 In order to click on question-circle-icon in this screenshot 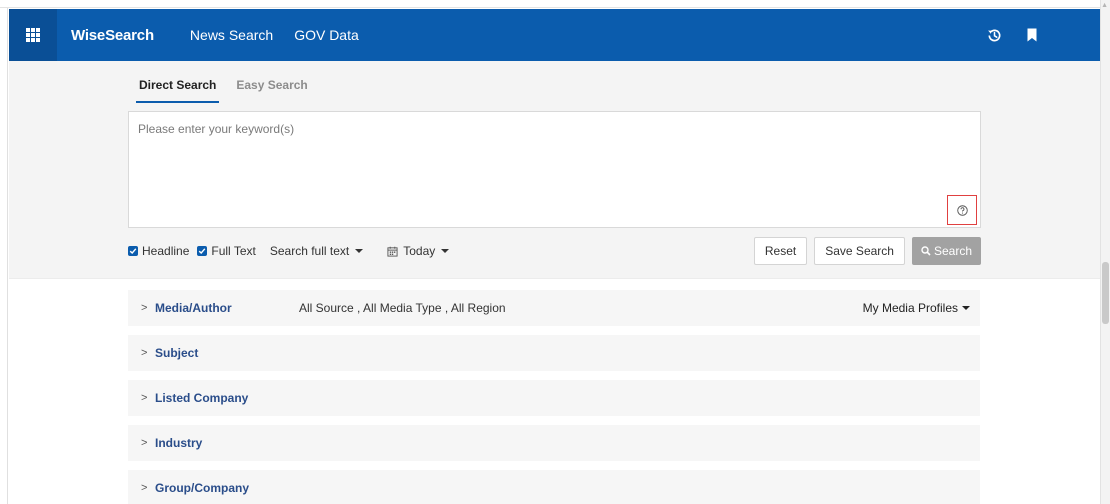, I will do `click(962, 210)`.